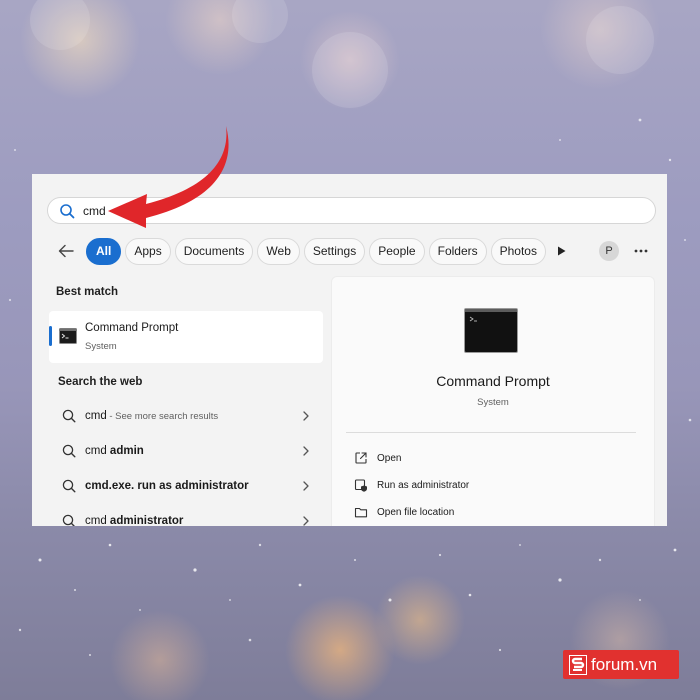  Describe the element at coordinates (397, 251) in the screenshot. I see `filter-chip-people: People` at that location.